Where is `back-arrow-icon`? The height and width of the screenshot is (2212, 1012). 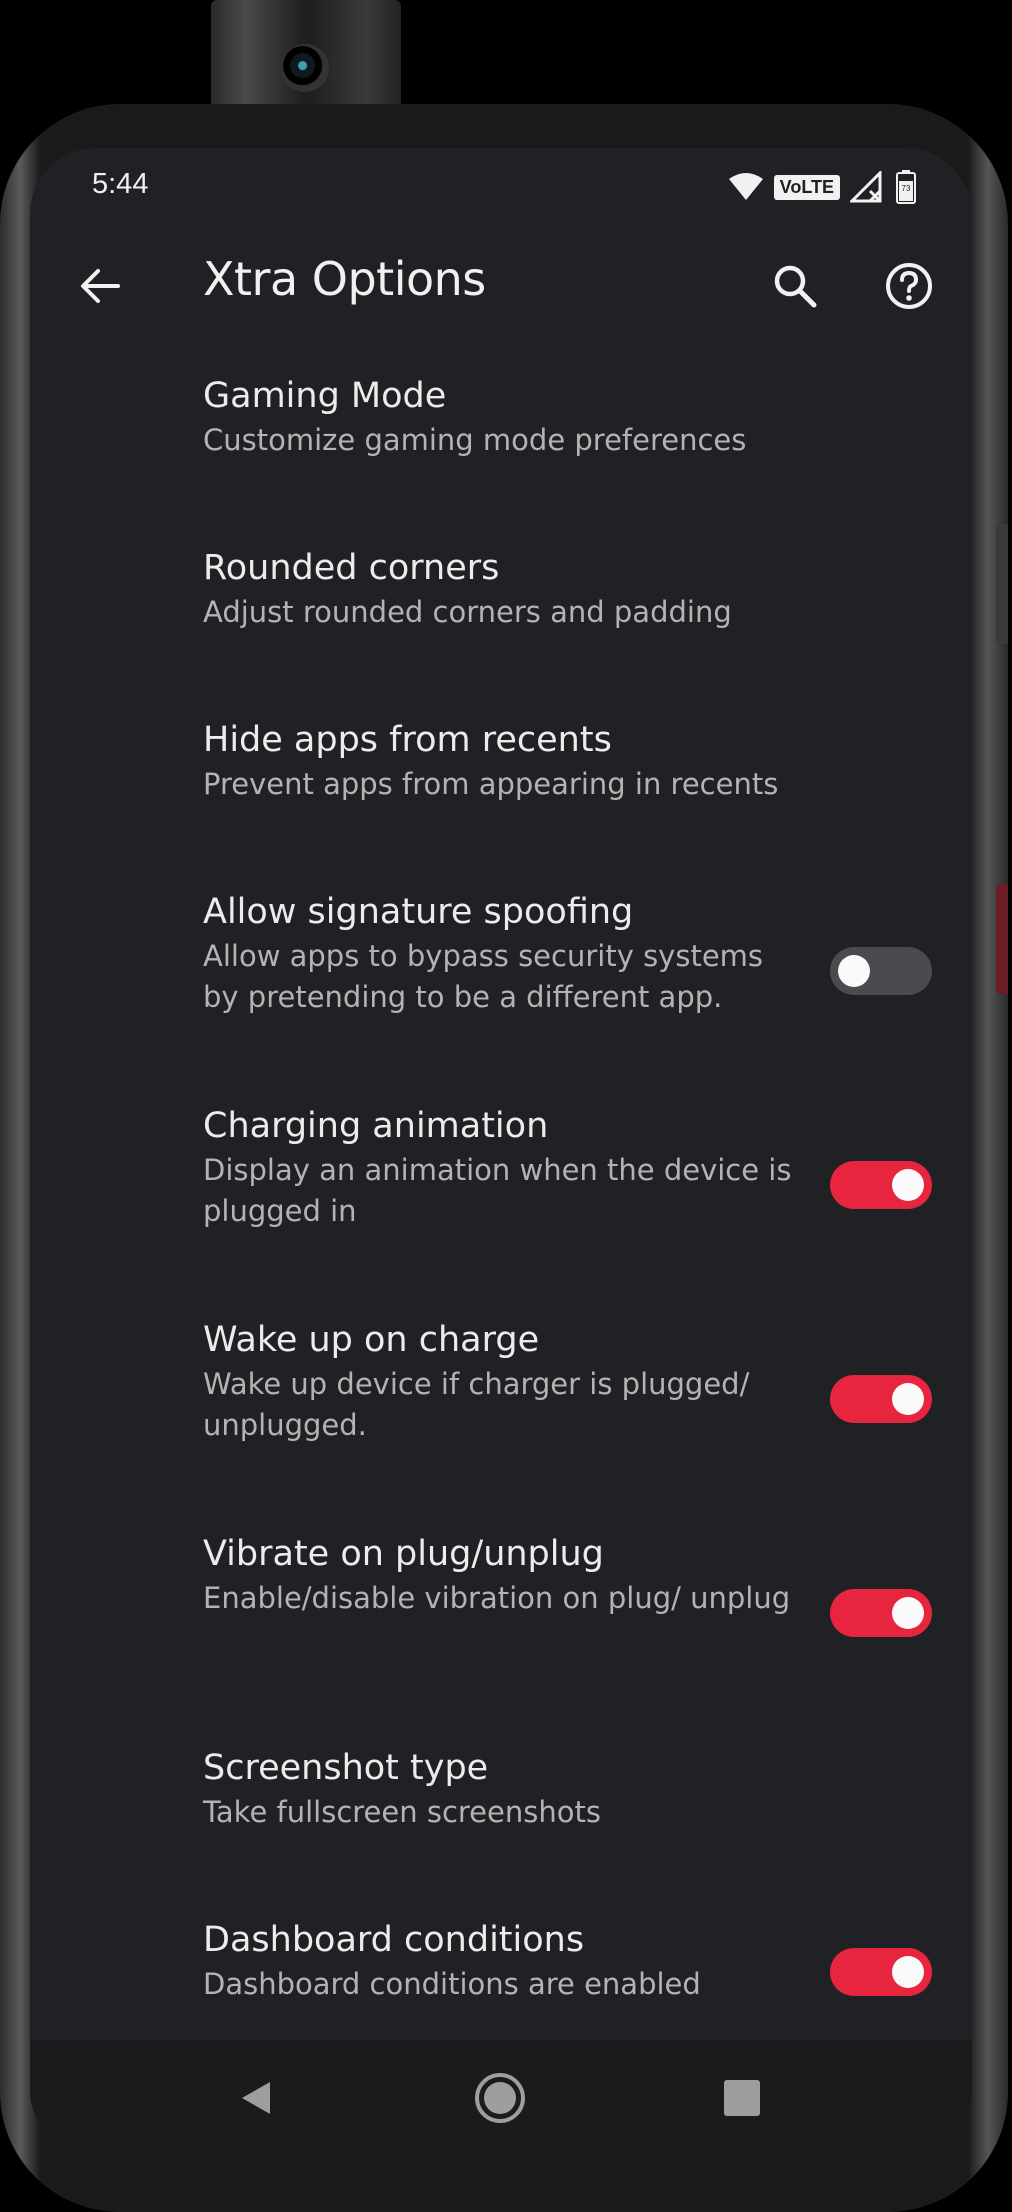
back-arrow-icon is located at coordinates (100, 286).